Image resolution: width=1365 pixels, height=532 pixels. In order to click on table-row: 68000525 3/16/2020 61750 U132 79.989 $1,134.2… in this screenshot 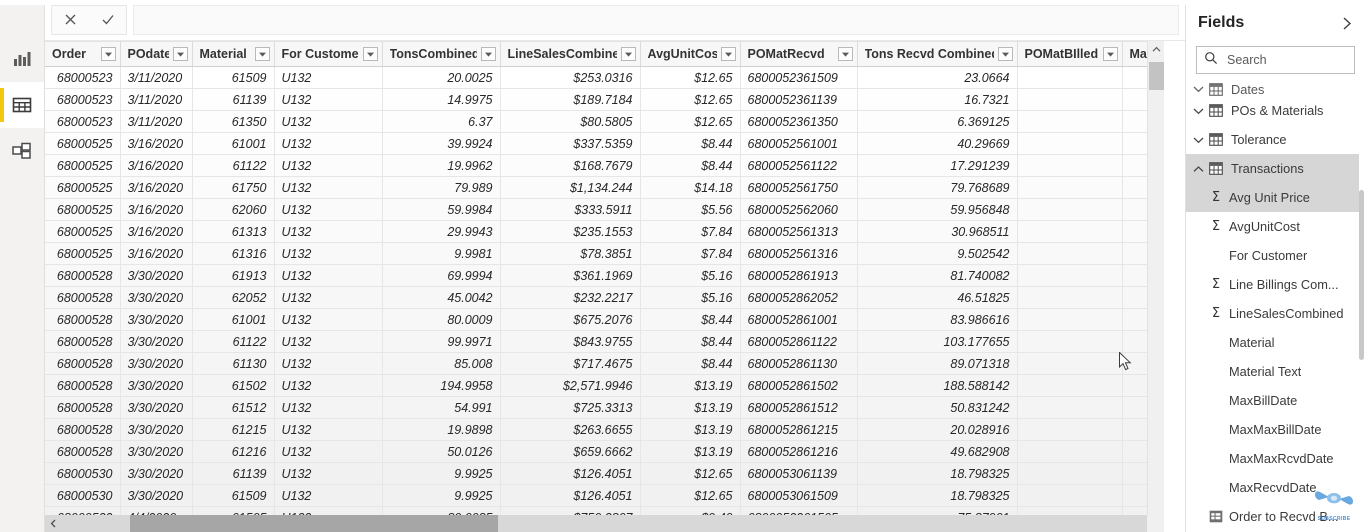, I will do `click(604, 187)`.